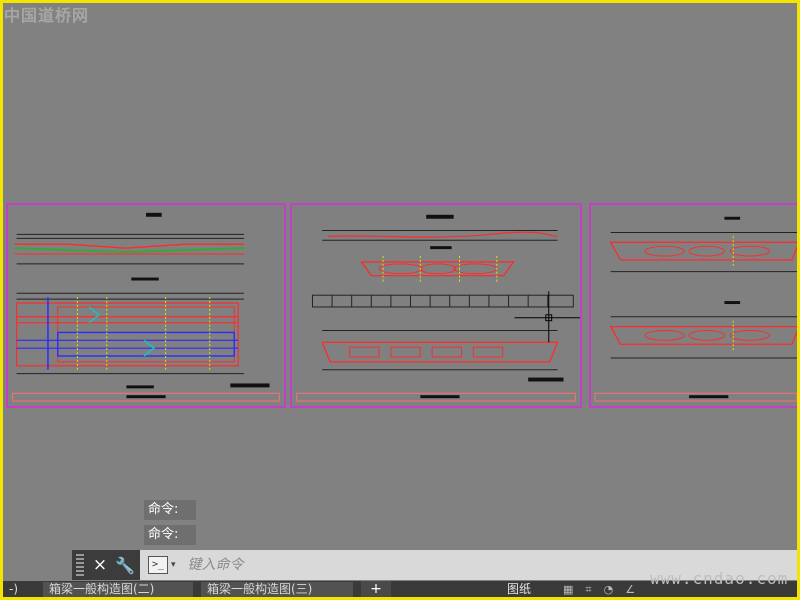 Image resolution: width=800 pixels, height=600 pixels. What do you see at coordinates (170, 510) in the screenshot?
I see `command-history-line-1: 命令:` at bounding box center [170, 510].